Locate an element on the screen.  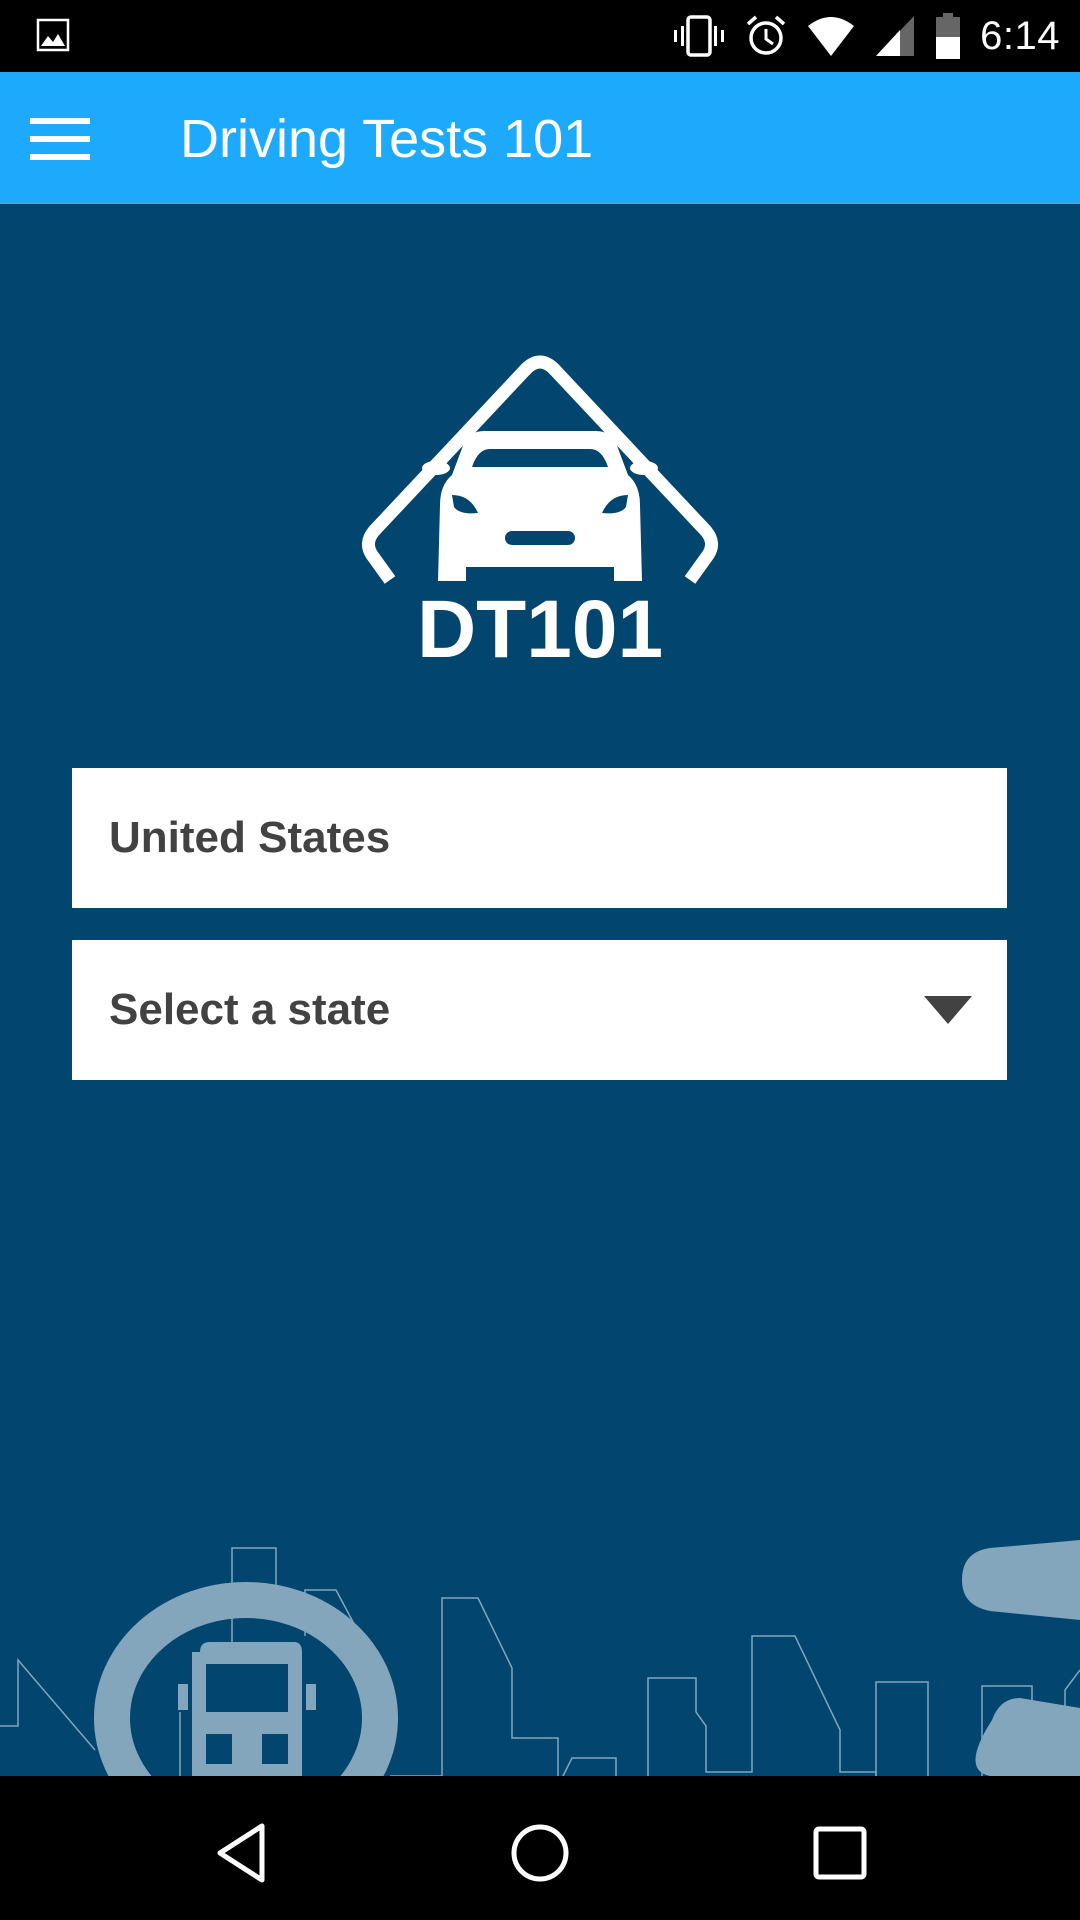
wifi-icon is located at coordinates (831, 36).